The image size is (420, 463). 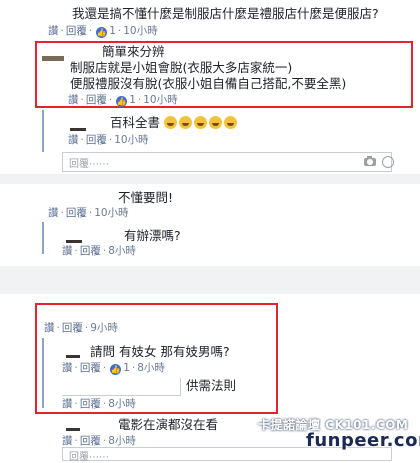 What do you see at coordinates (135, 122) in the screenshot?
I see `comment-3-text: 百科全書` at bounding box center [135, 122].